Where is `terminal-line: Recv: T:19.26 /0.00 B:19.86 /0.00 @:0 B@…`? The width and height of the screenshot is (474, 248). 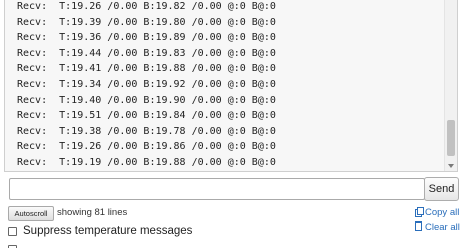
terminal-line: Recv: T:19.26 /0.00 B:19.86 /0.00 @:0 B@… is located at coordinates (146, 147).